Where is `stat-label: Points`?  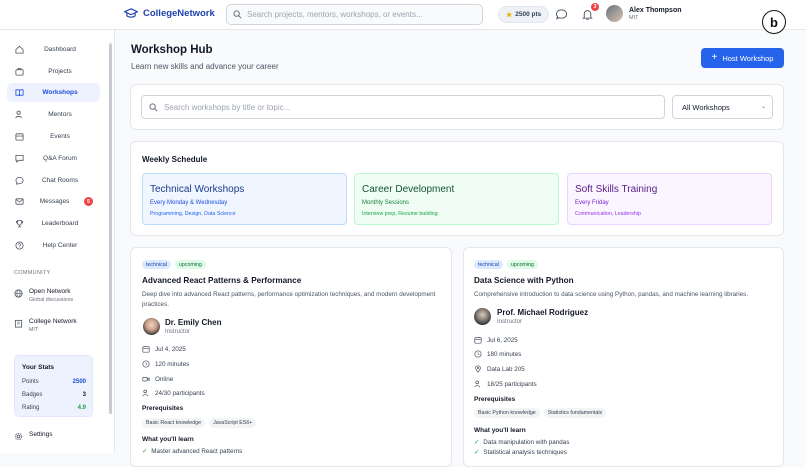 stat-label: Points is located at coordinates (30, 382).